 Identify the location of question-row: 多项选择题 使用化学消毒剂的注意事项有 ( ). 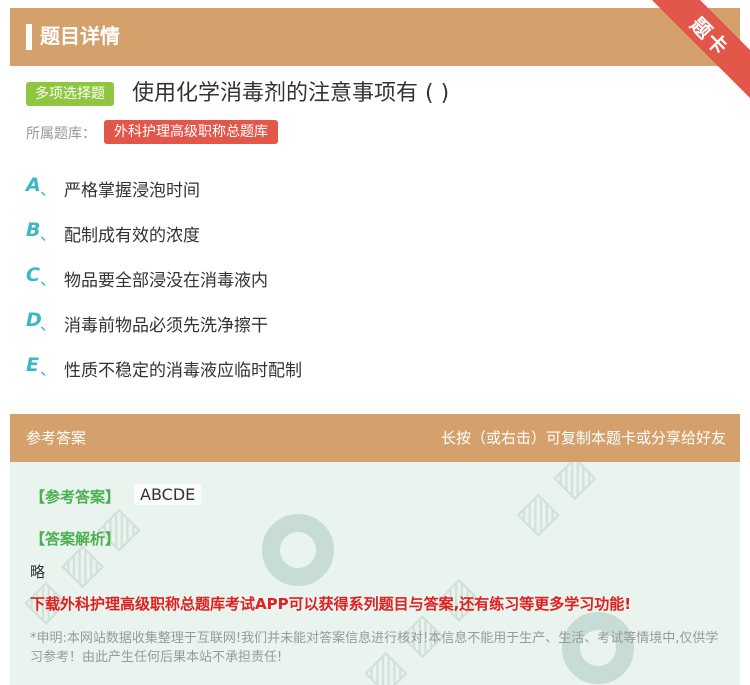
(376, 98).